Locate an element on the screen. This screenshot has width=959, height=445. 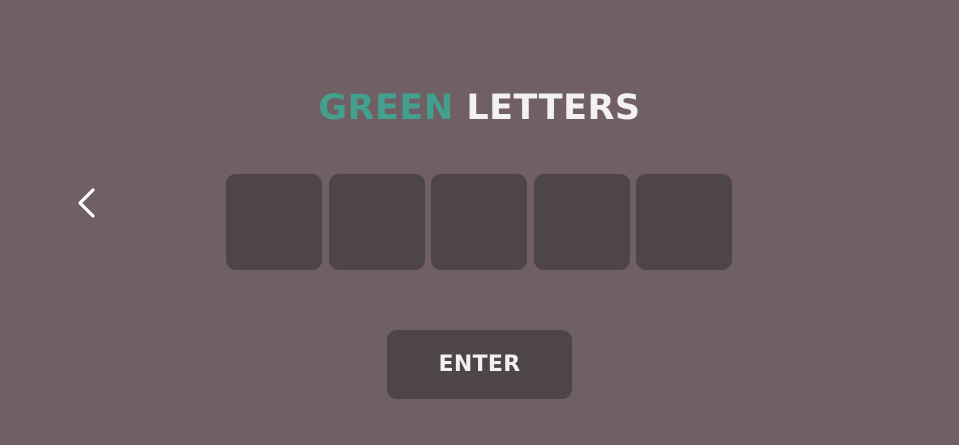
title-white-word: LETTERS is located at coordinates (553, 108).